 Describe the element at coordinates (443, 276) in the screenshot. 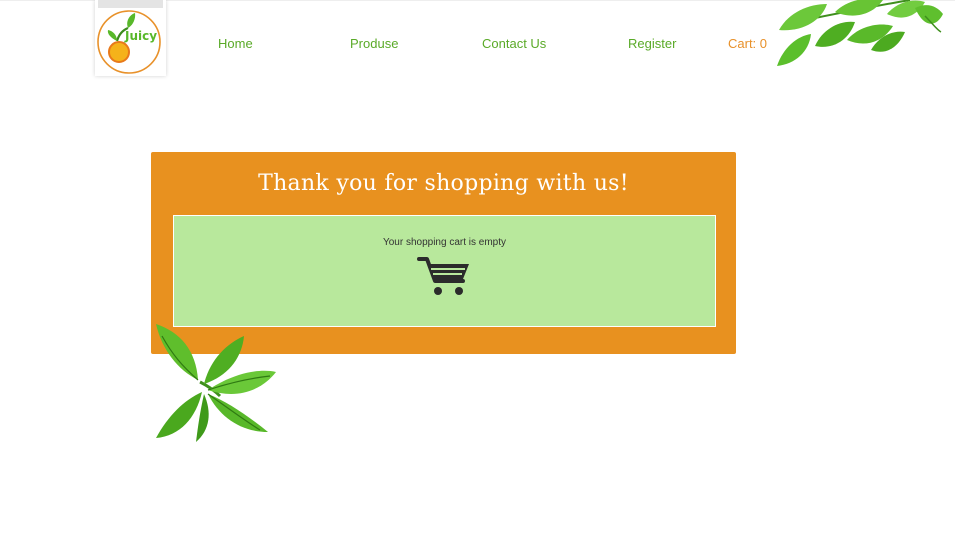

I see `shopping-cart-icon` at that location.